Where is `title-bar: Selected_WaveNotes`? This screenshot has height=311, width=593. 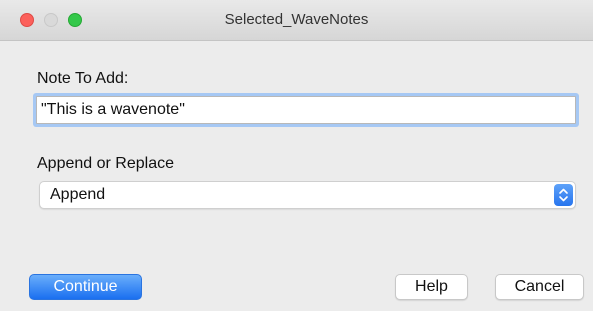 title-bar: Selected_WaveNotes is located at coordinates (296, 20).